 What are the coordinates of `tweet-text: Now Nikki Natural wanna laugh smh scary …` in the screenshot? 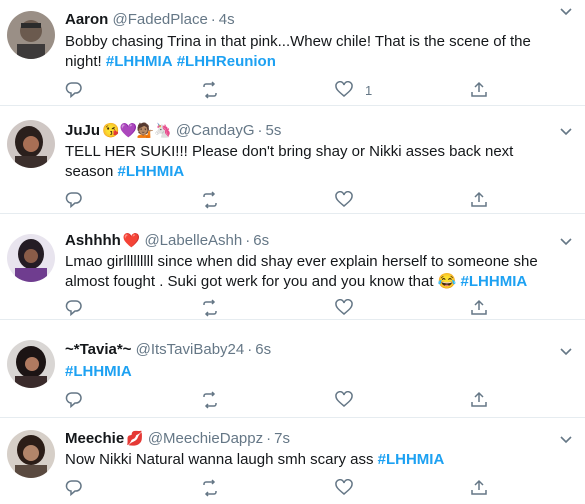 It's located at (255, 459).